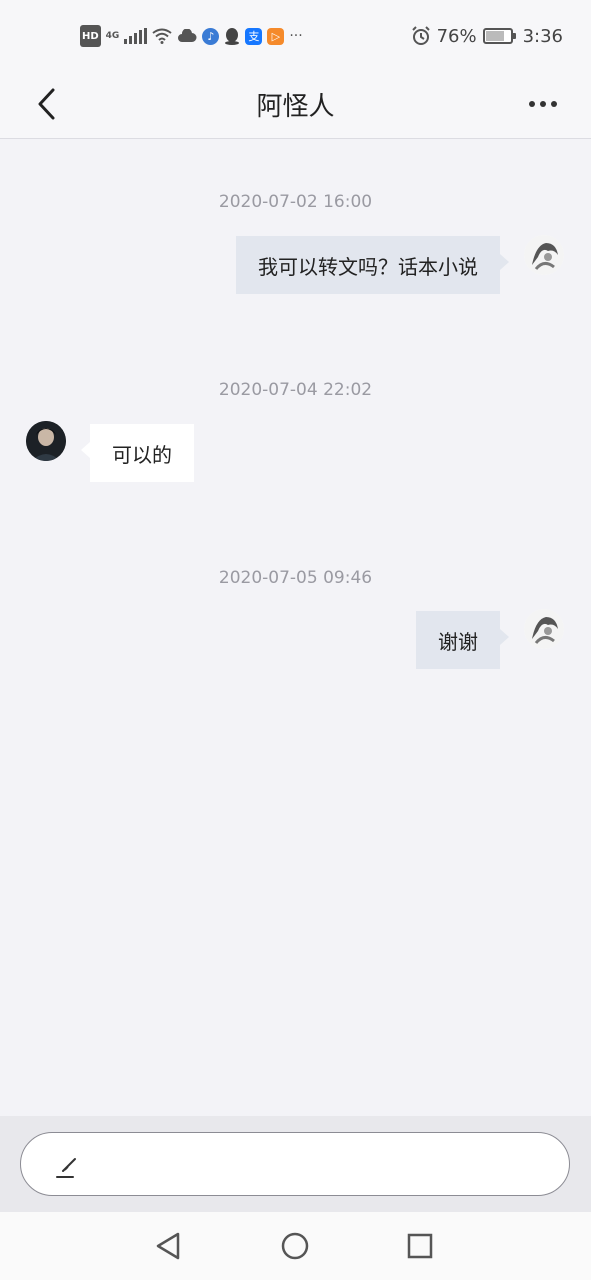 The image size is (591, 1280). I want to click on avatar-contact, so click(46, 441).